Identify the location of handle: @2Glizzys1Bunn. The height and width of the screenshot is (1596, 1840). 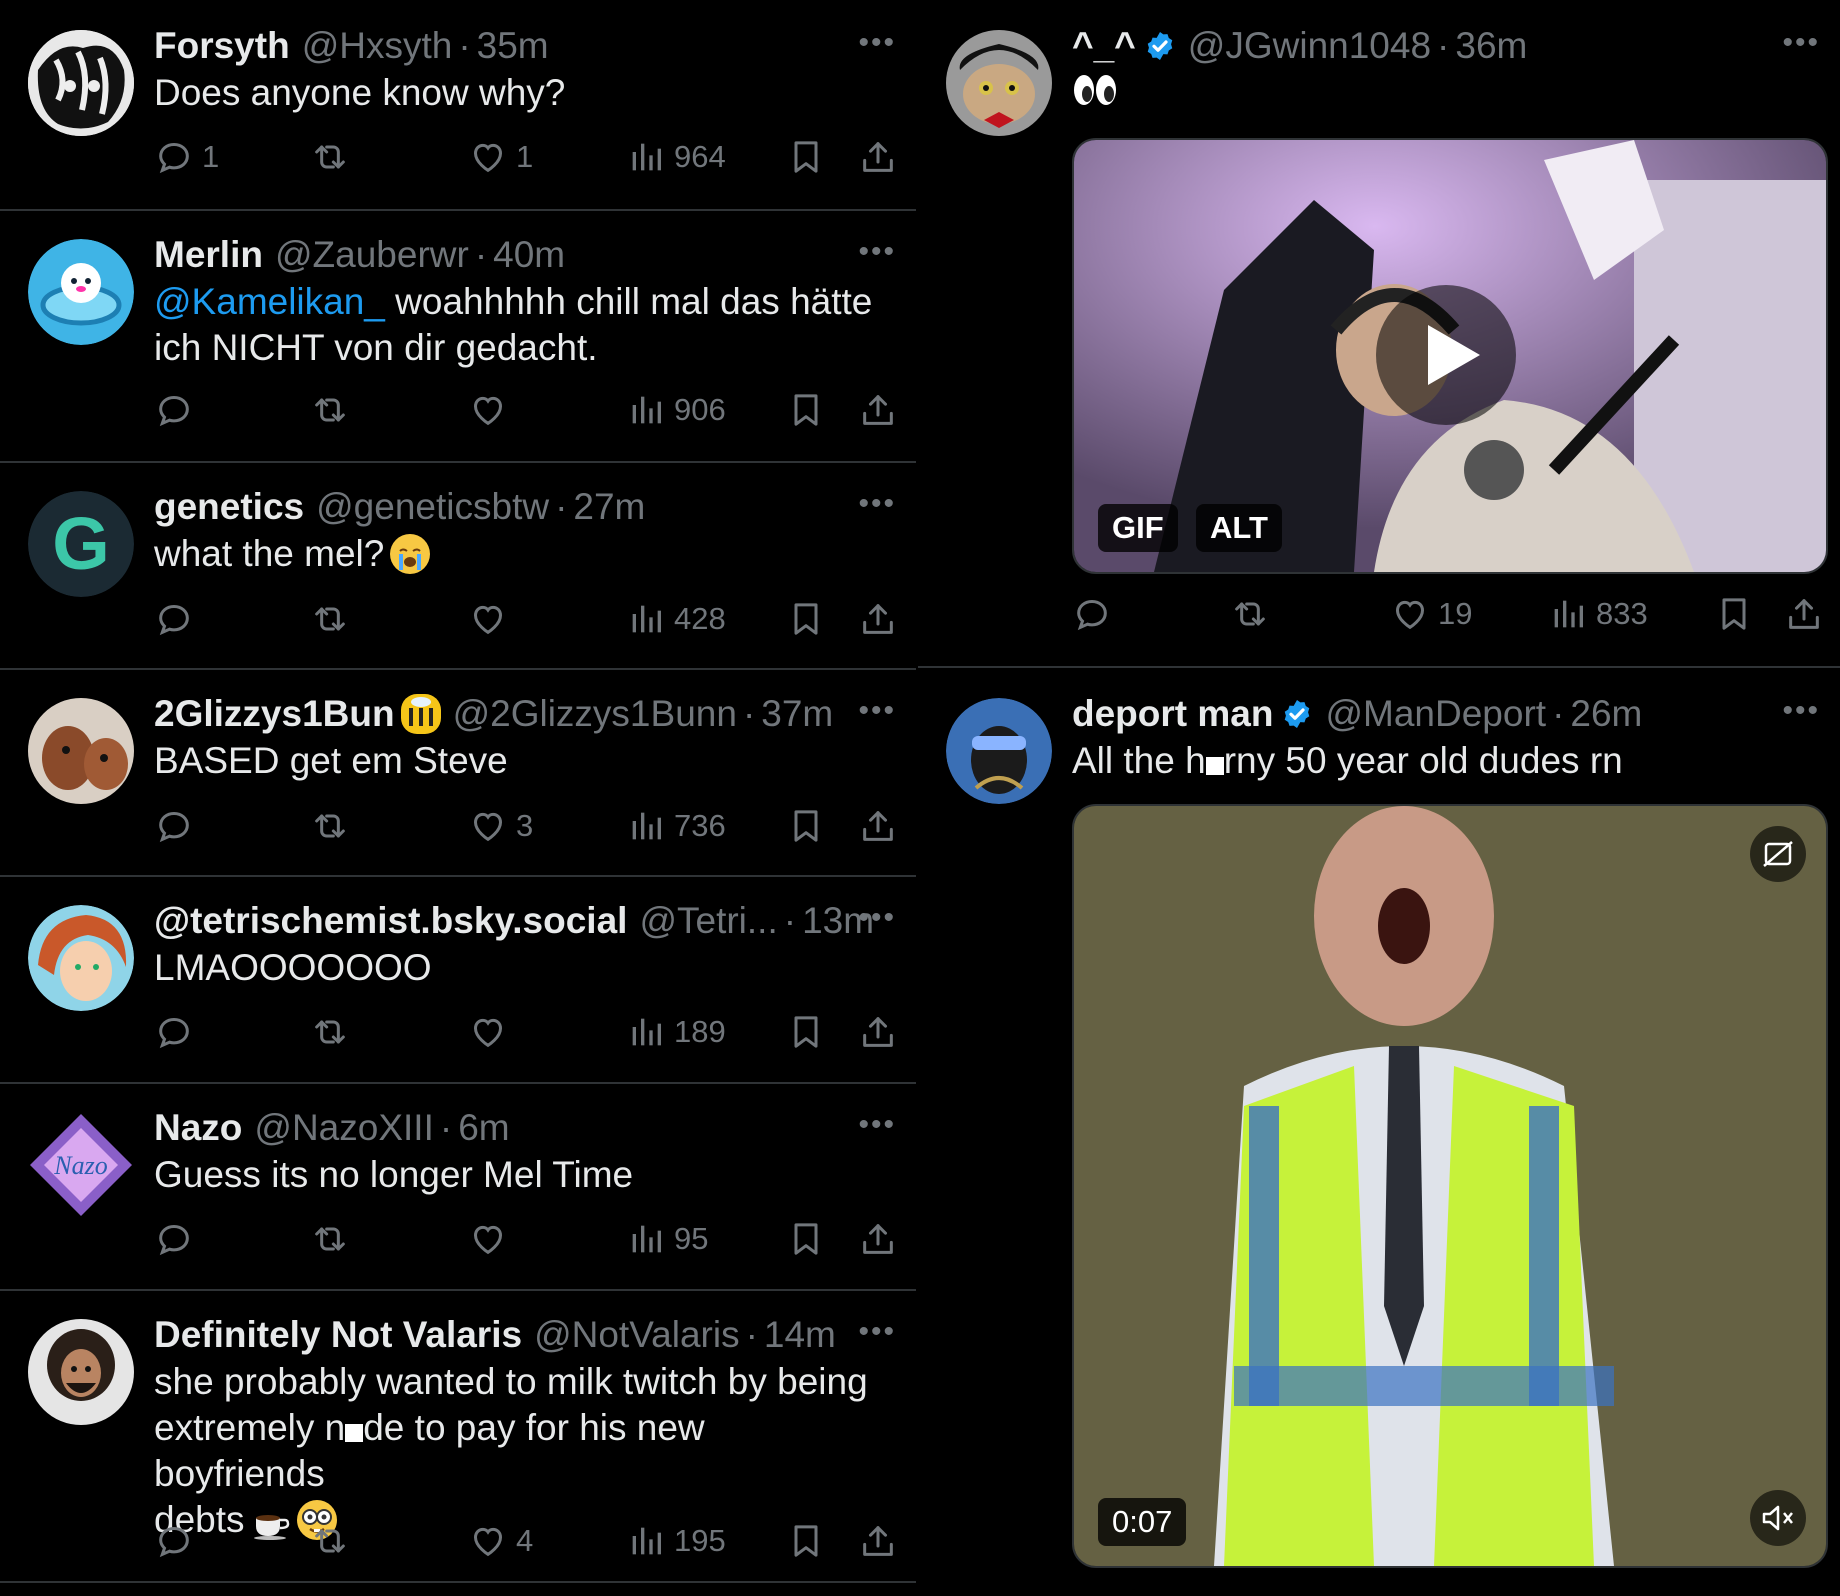
(595, 714).